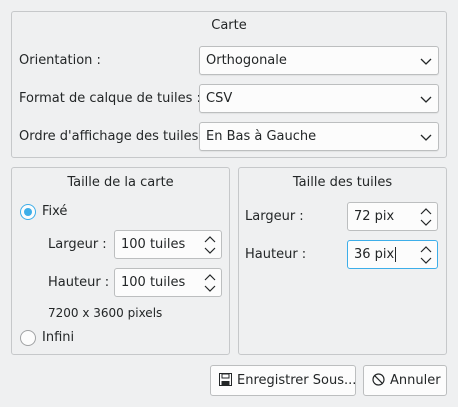 This screenshot has height=407, width=458. What do you see at coordinates (319, 60) in the screenshot?
I see `orientation-combo: Orthogonale` at bounding box center [319, 60].